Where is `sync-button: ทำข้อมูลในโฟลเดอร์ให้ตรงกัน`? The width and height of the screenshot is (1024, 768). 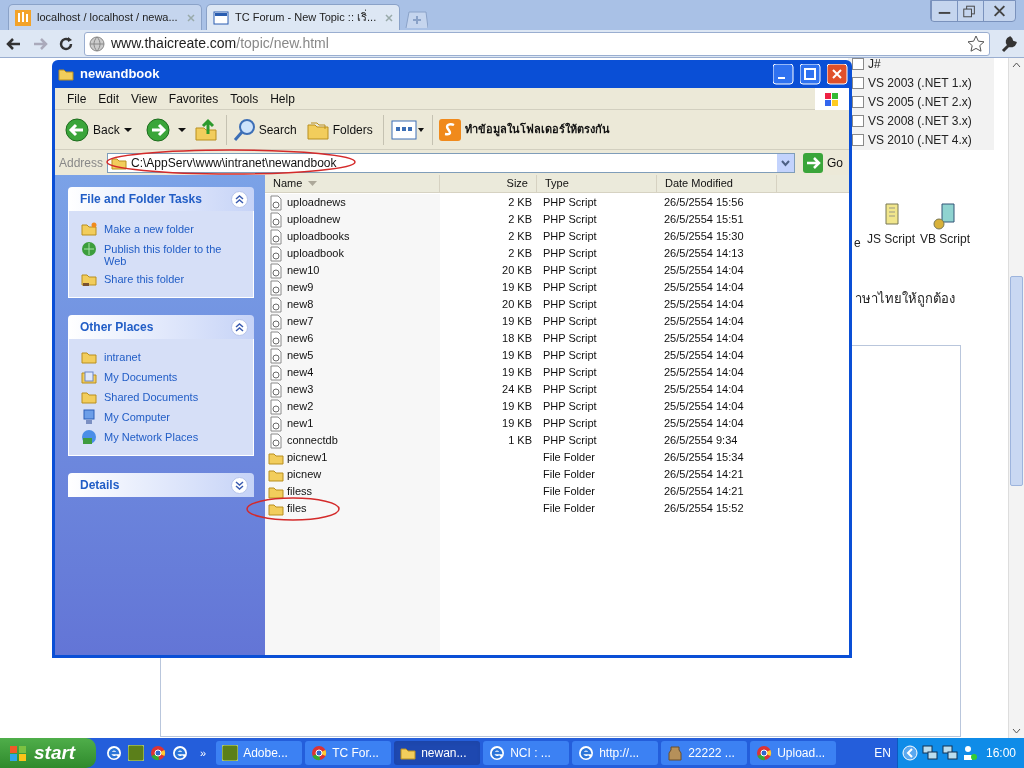
sync-button: ทำข้อมูลในโฟลเดอร์ให้ตรงกัน is located at coordinates (524, 129).